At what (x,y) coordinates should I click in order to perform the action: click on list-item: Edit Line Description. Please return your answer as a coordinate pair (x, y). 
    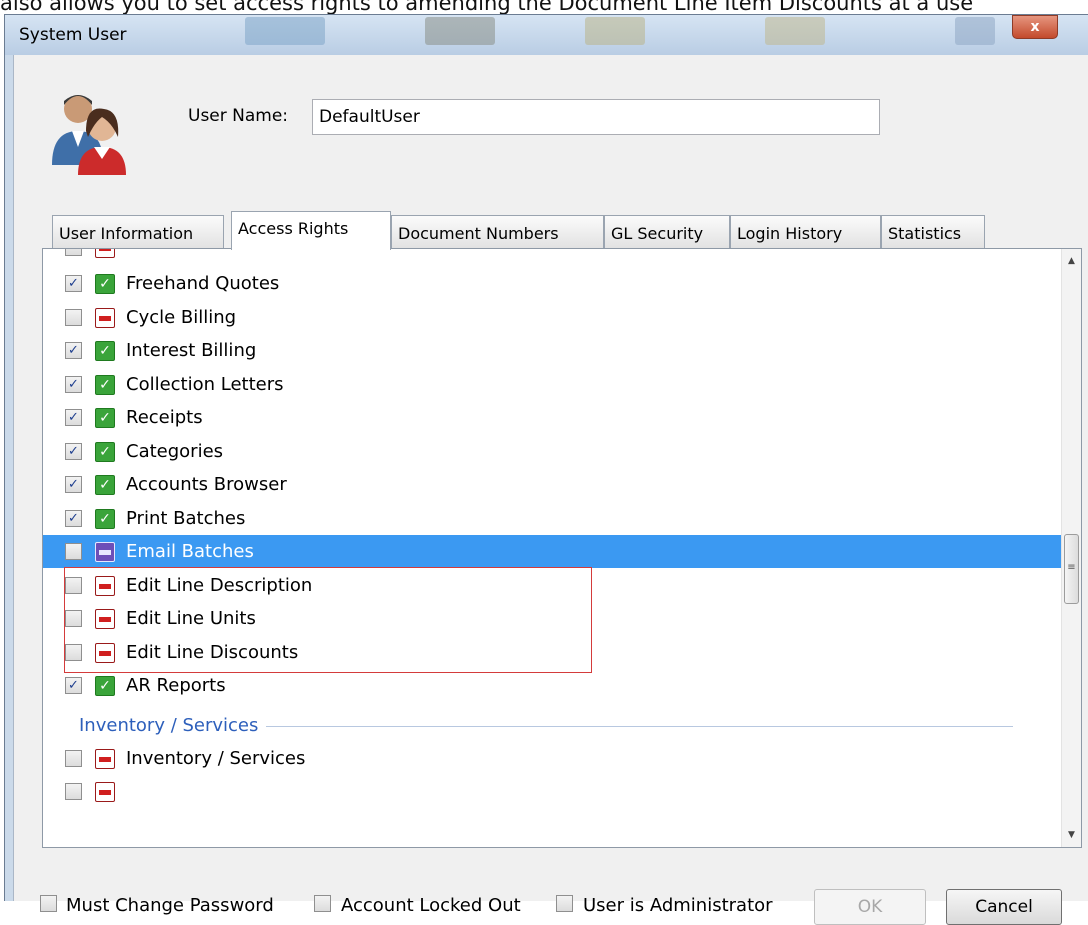
    Looking at the image, I should click on (553, 585).